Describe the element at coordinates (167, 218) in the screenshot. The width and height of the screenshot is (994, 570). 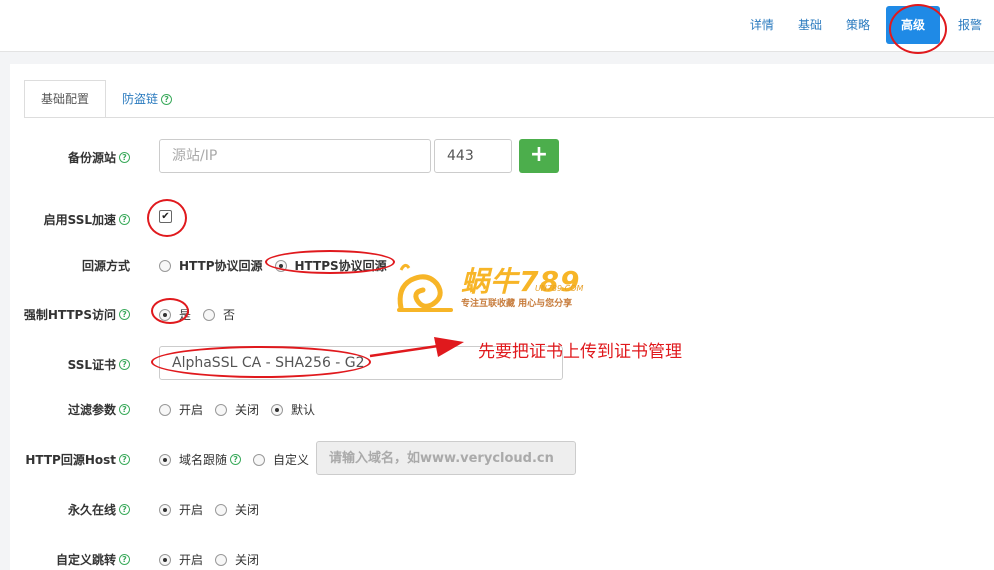
I see `annotation-circle-ssl` at that location.